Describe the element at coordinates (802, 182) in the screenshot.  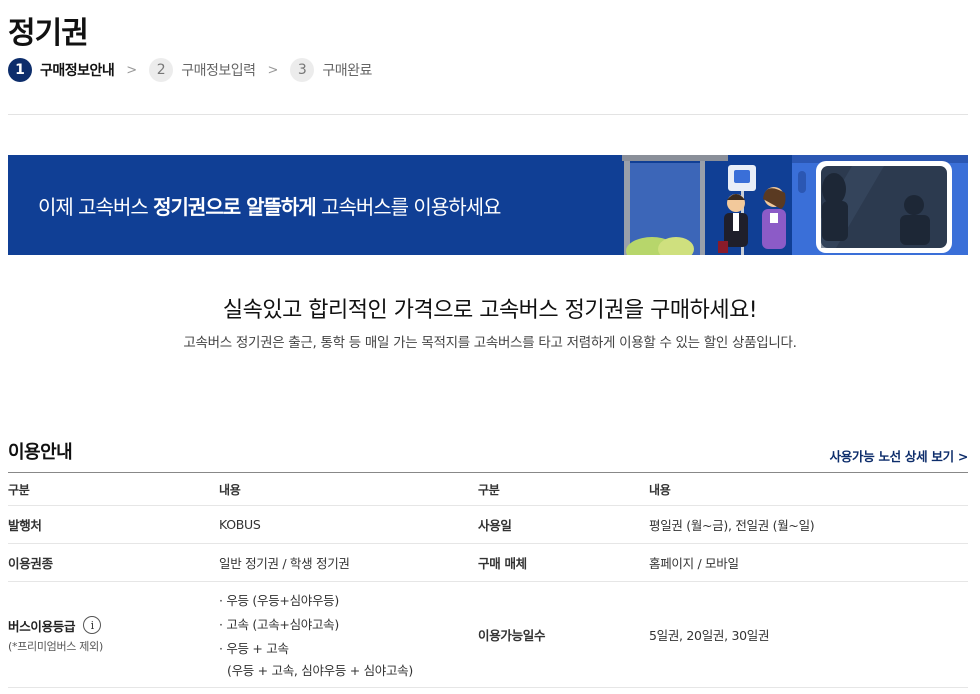
I see `bus-handle` at that location.